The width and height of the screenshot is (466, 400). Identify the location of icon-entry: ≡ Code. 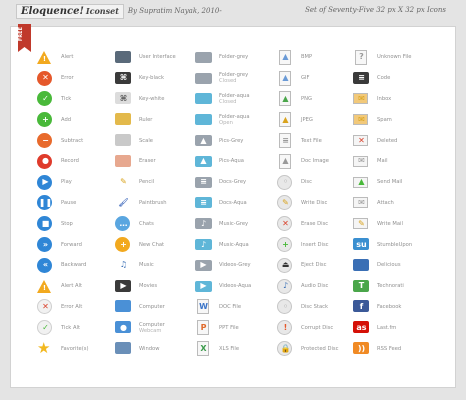
(382, 78).